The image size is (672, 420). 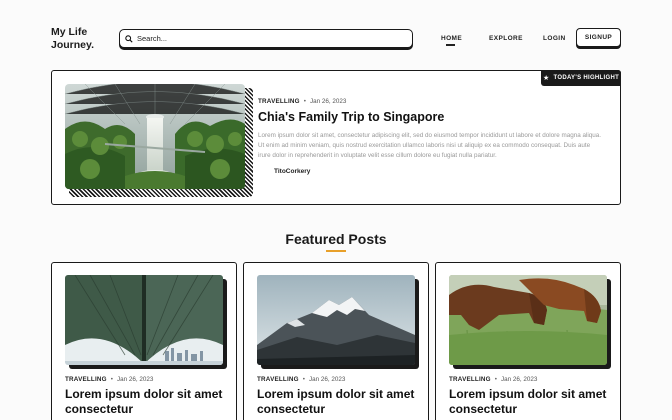 I want to click on highlight-title: Chia's Family Trip to Singapore, so click(x=351, y=117).